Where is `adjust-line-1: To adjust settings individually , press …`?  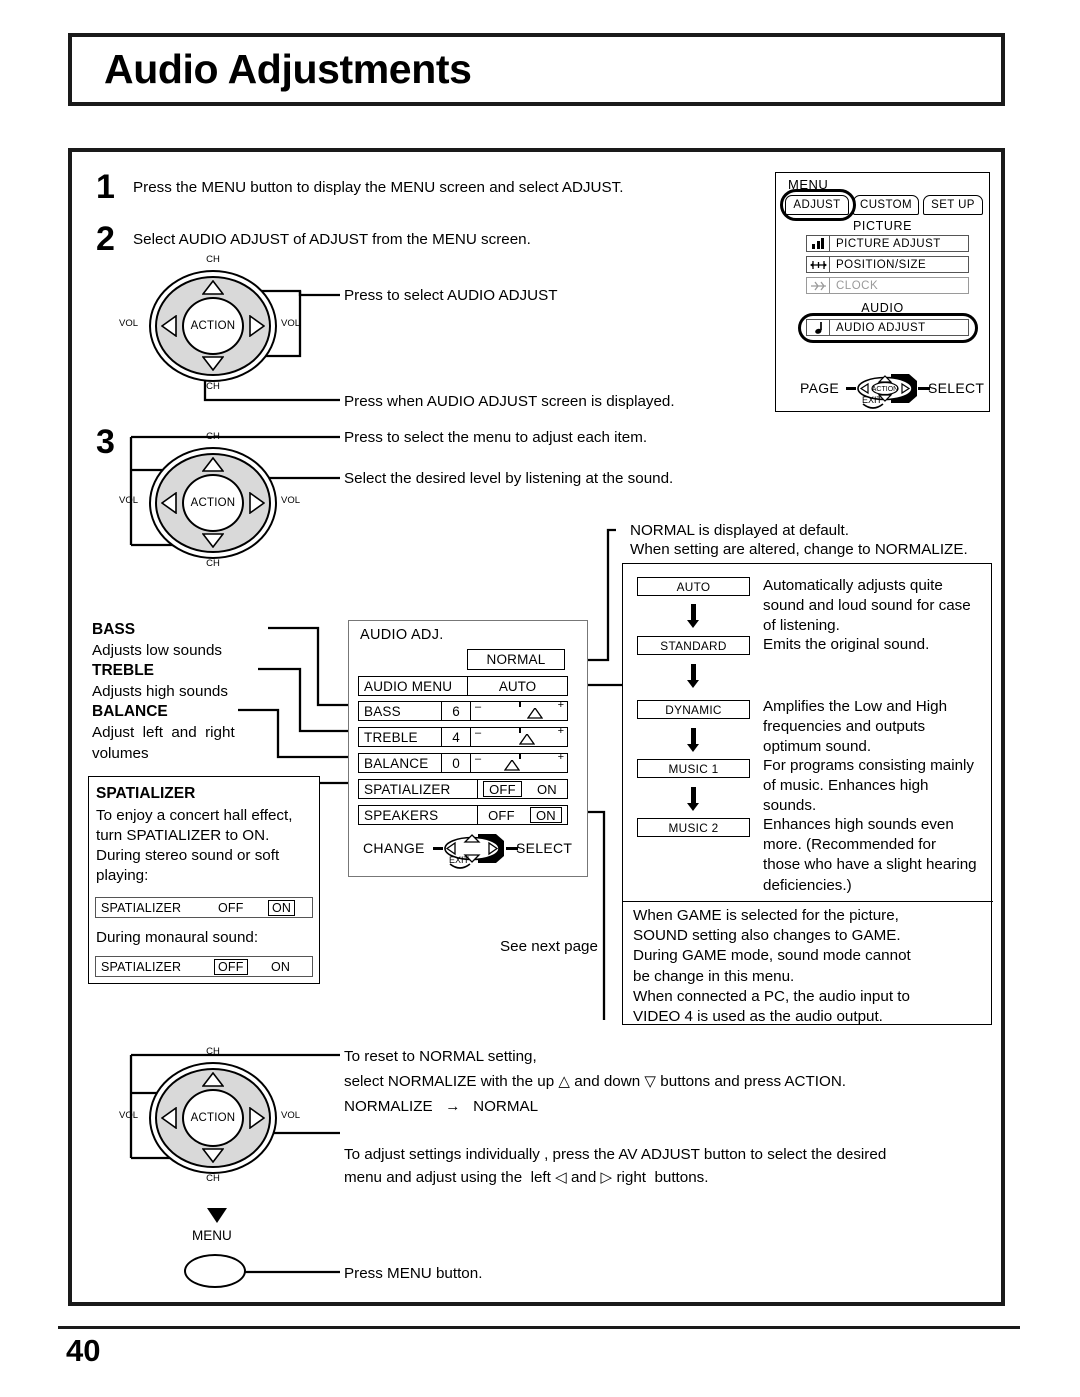 adjust-line-1: To adjust settings individually , press … is located at coordinates (615, 1154).